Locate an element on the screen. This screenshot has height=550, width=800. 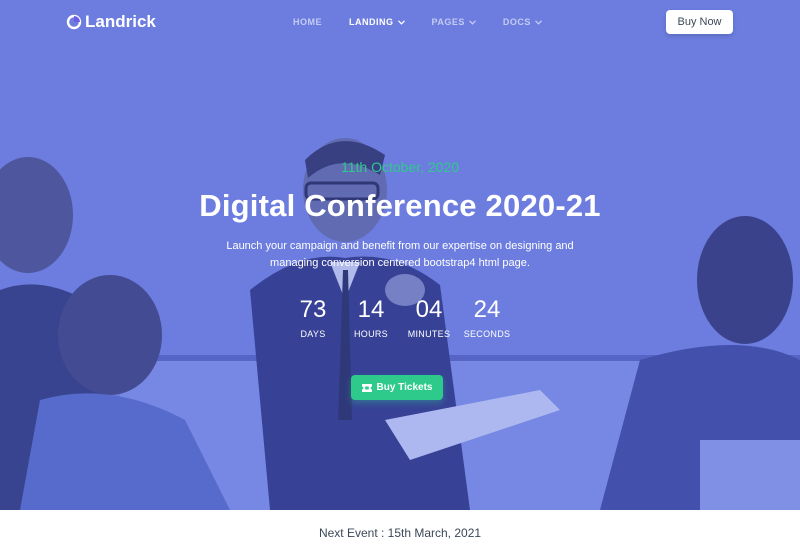
countdown-hours: 14 HOURS is located at coordinates (371, 317).